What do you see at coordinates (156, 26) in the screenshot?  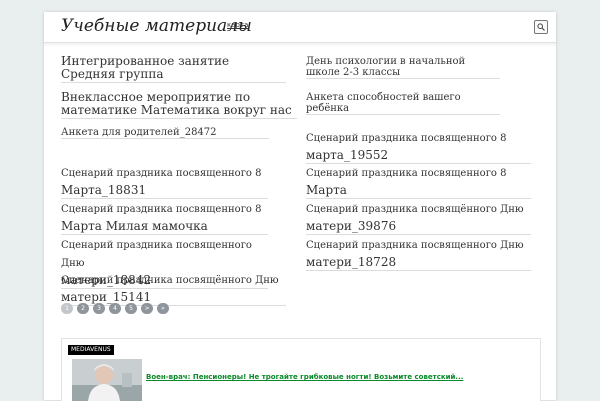 I see `site-title: Учебные материалы` at bounding box center [156, 26].